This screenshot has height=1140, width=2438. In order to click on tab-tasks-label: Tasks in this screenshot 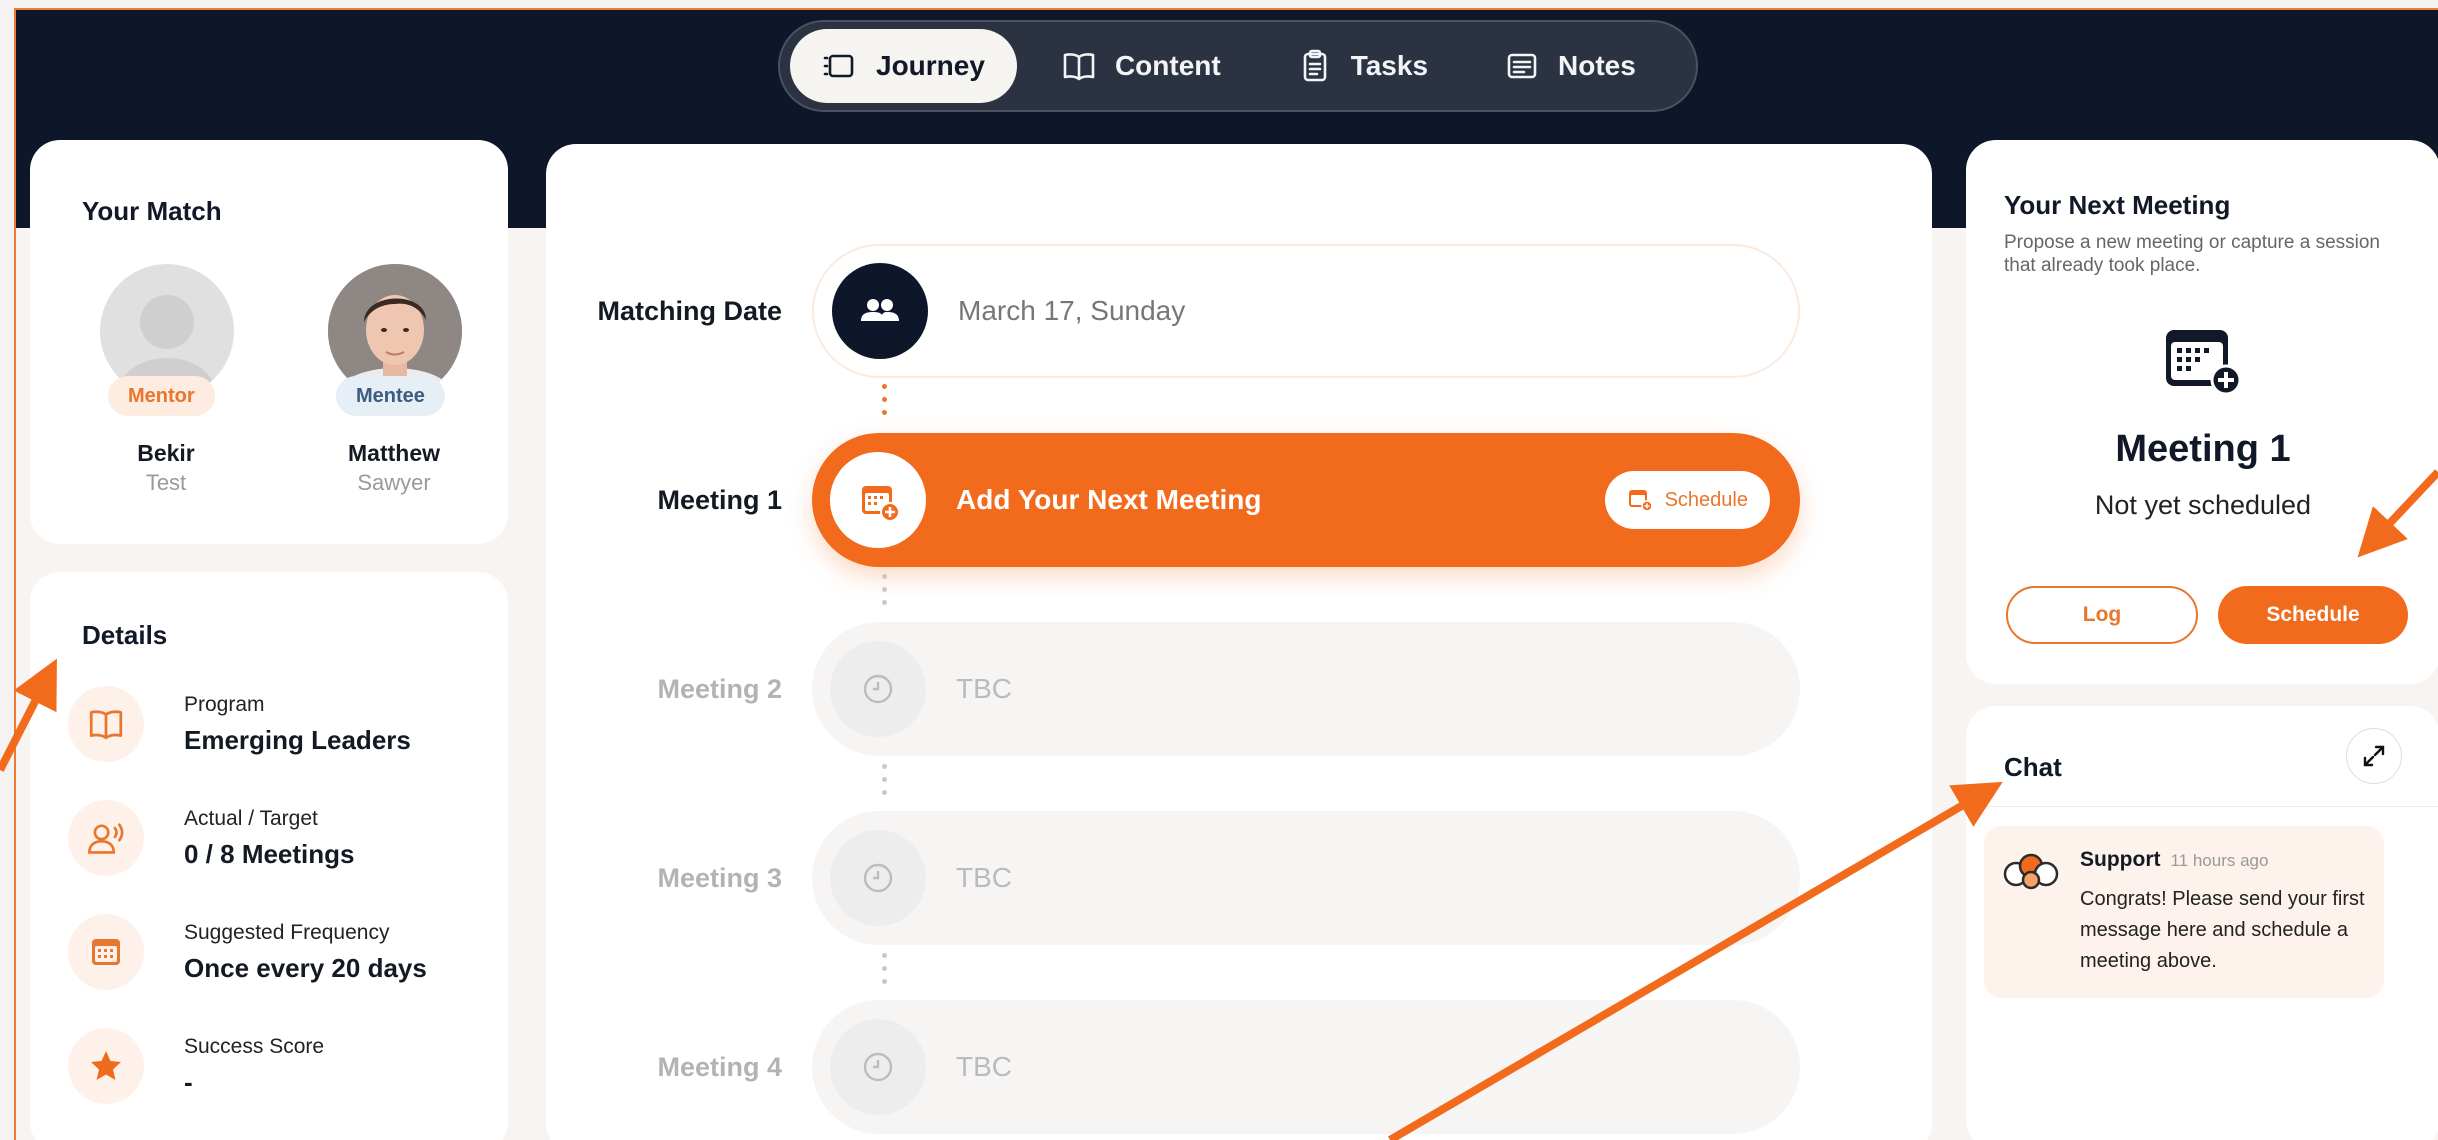, I will do `click(1389, 65)`.